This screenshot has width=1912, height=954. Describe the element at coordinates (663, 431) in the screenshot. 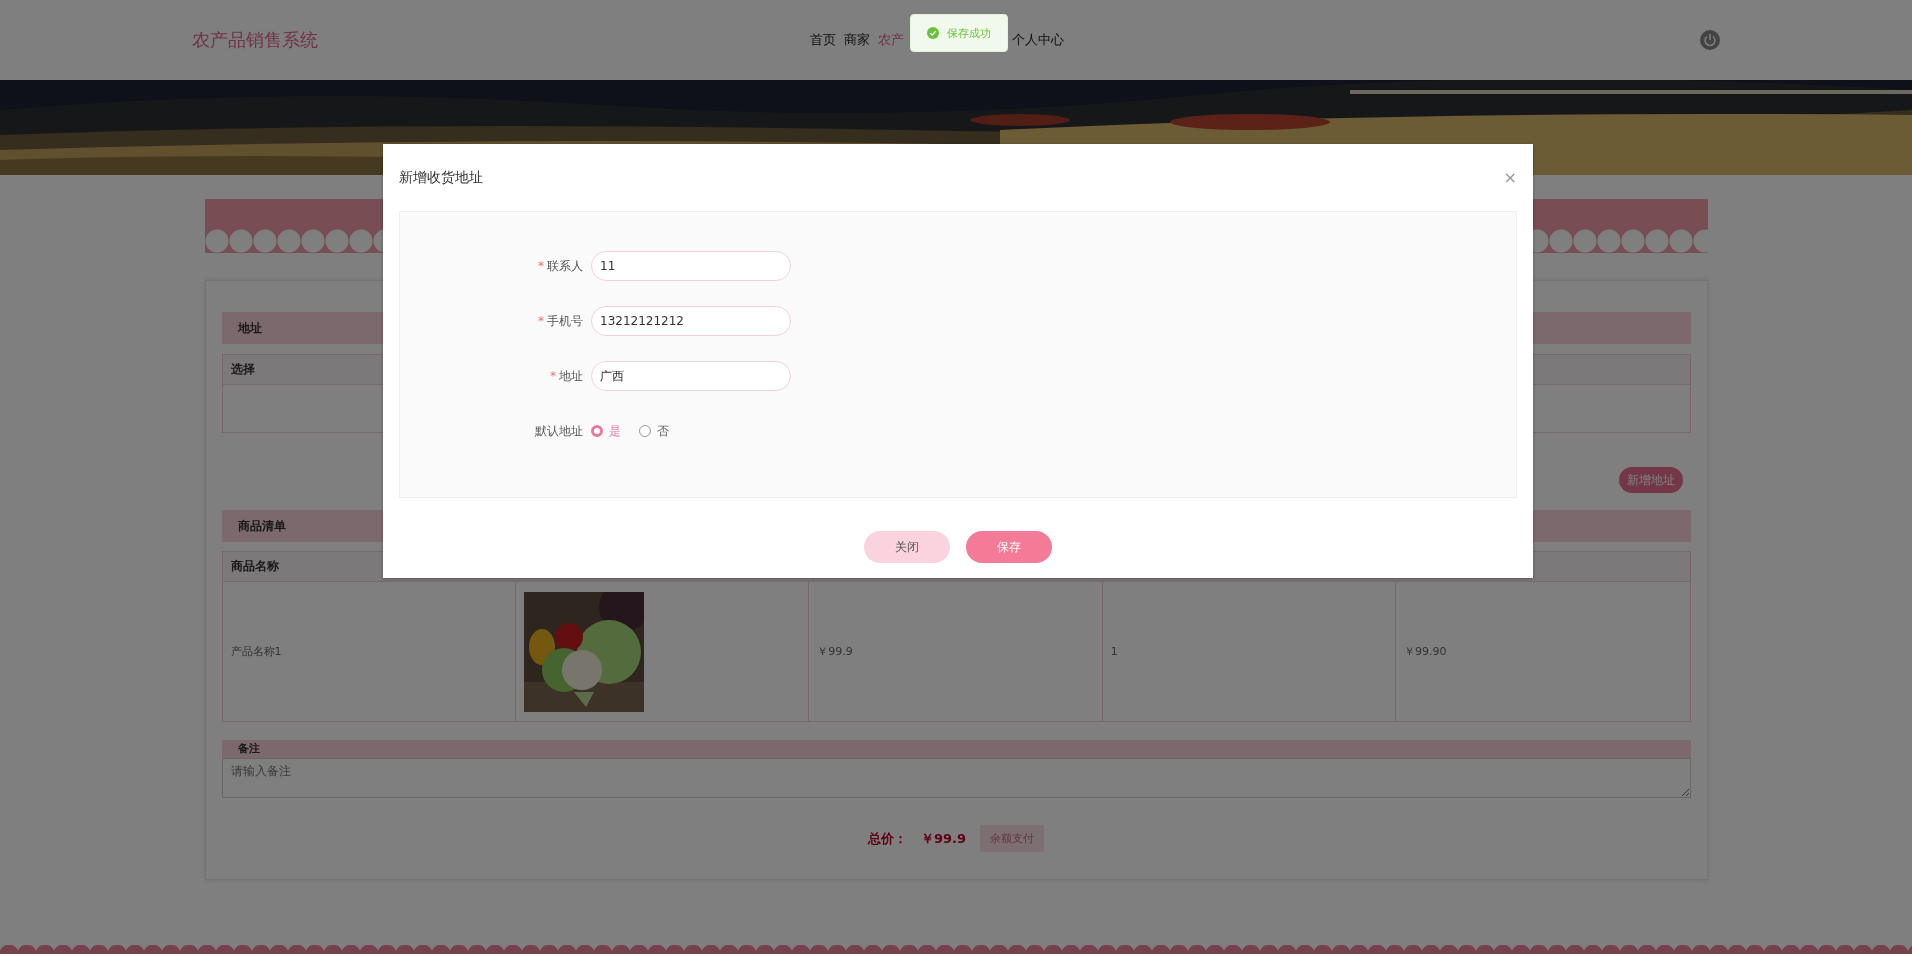

I see `radio-label: 否` at that location.